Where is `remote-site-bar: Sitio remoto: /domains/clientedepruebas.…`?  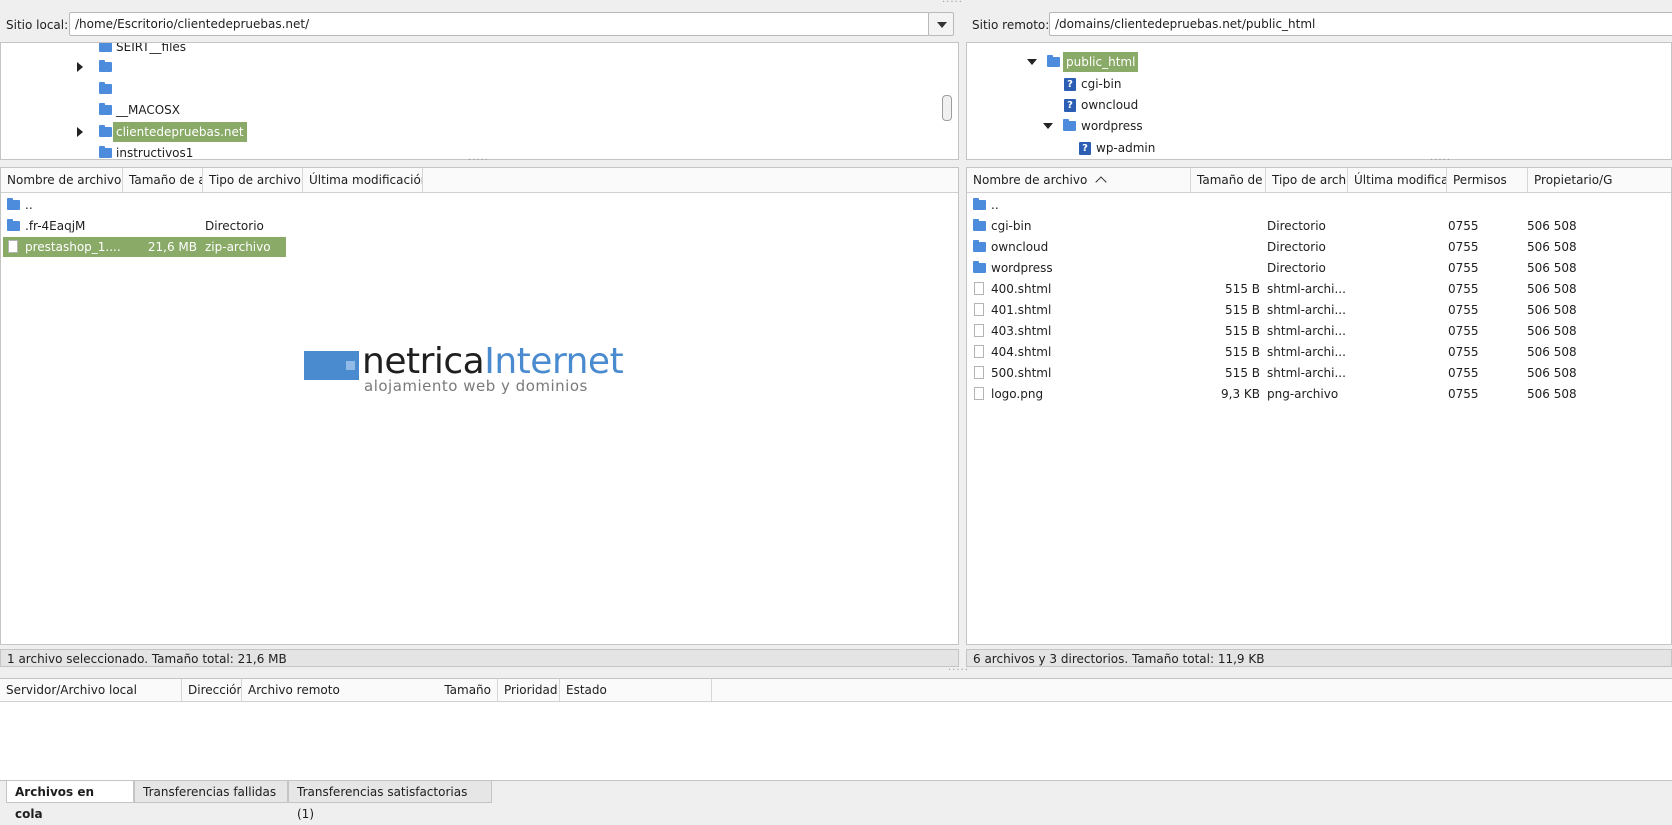
remote-site-bar: Sitio remoto: /domains/clientedepruebas.… is located at coordinates (1319, 25).